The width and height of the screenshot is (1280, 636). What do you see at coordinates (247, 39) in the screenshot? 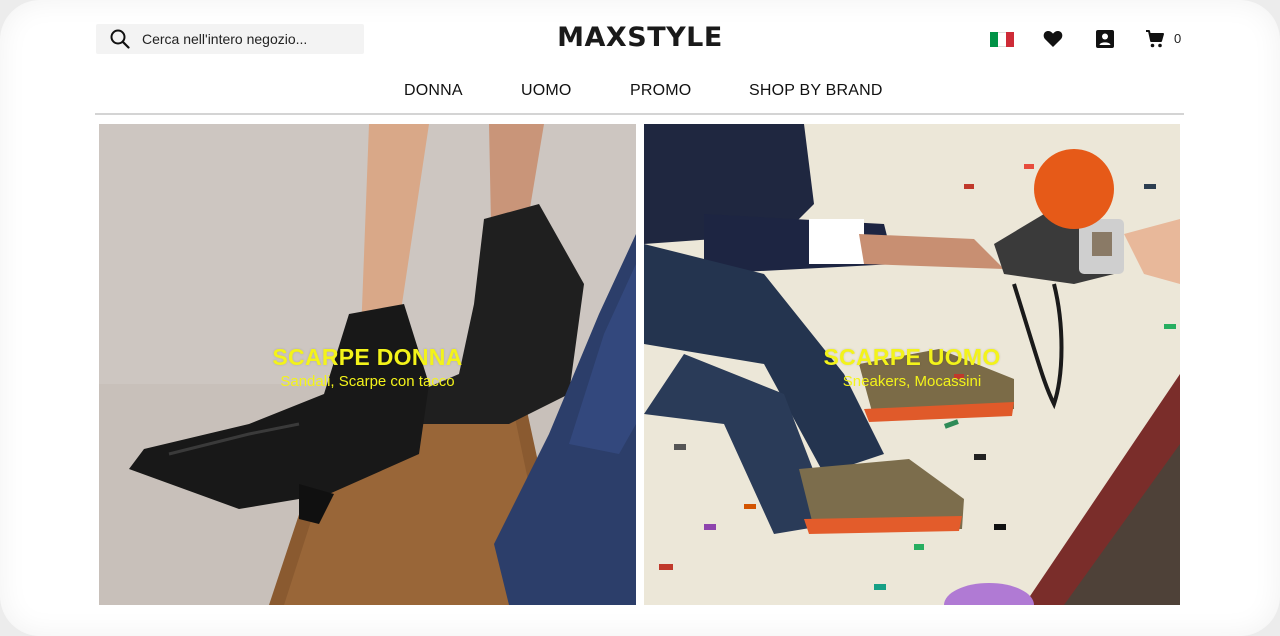
I see `search-input` at bounding box center [247, 39].